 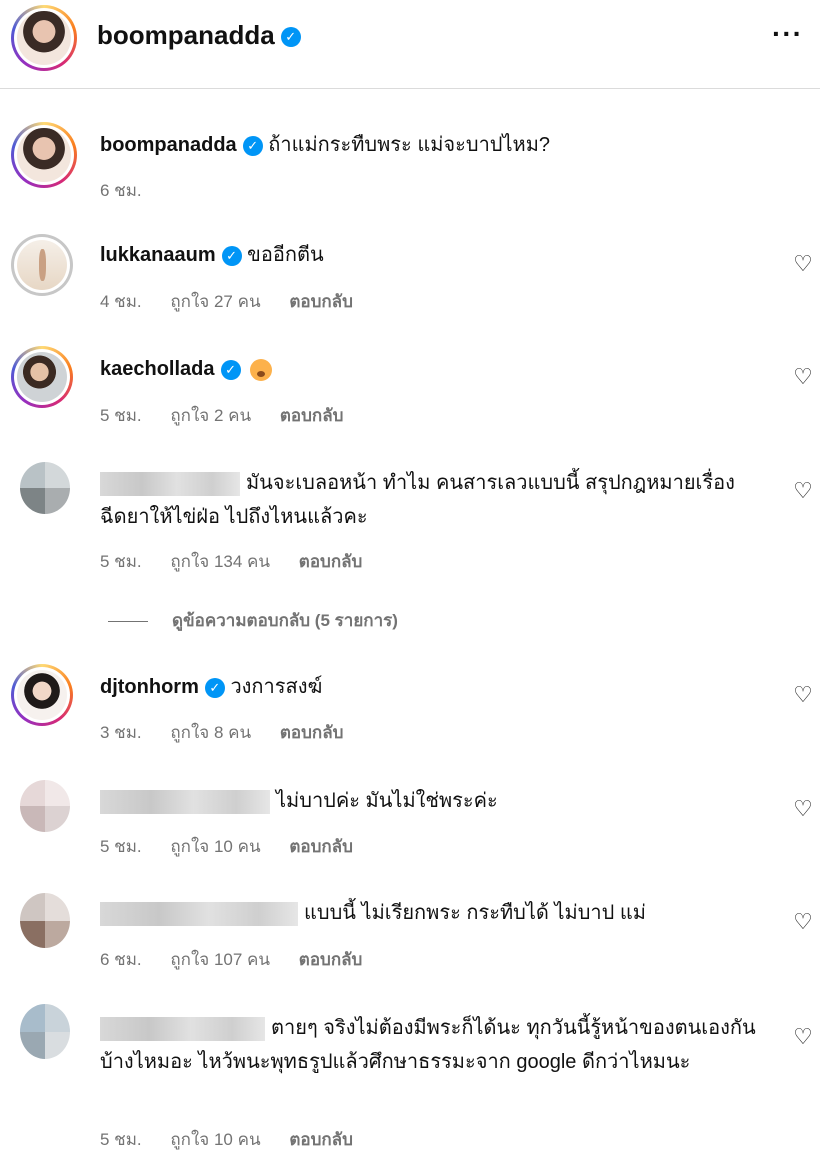 I want to click on caption-username: boompanadda, so click(x=168, y=145).